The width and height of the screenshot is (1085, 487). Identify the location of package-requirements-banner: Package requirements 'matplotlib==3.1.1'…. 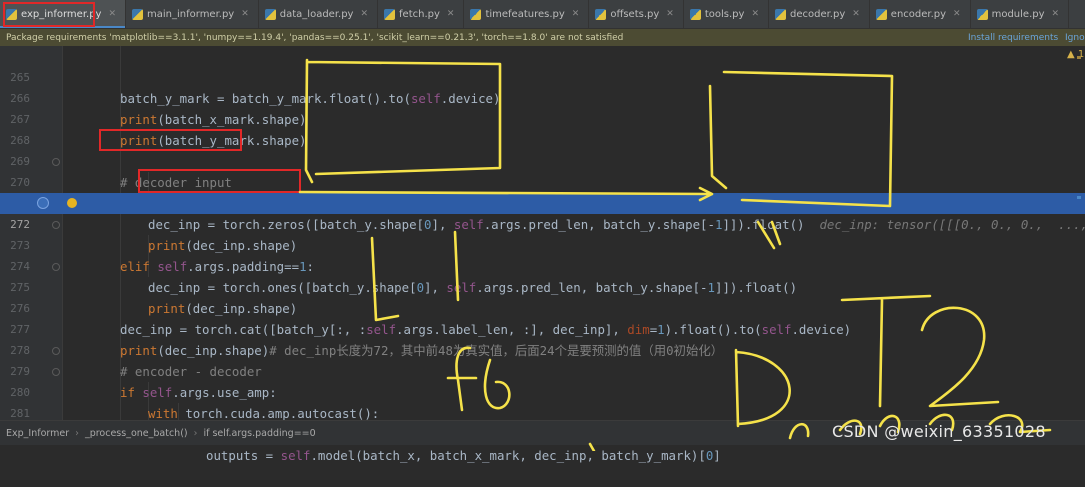
(542, 37).